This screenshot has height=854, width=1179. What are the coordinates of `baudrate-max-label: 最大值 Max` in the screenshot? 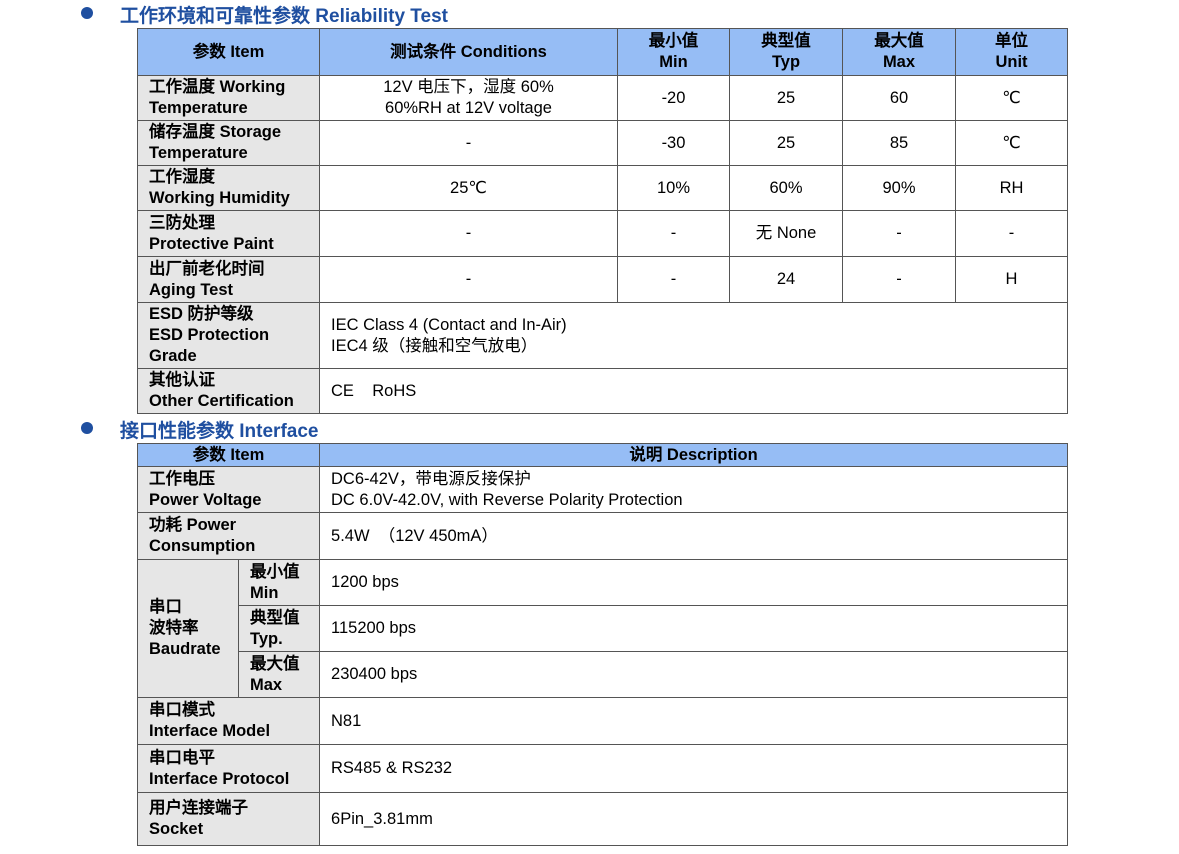 It's located at (279, 674).